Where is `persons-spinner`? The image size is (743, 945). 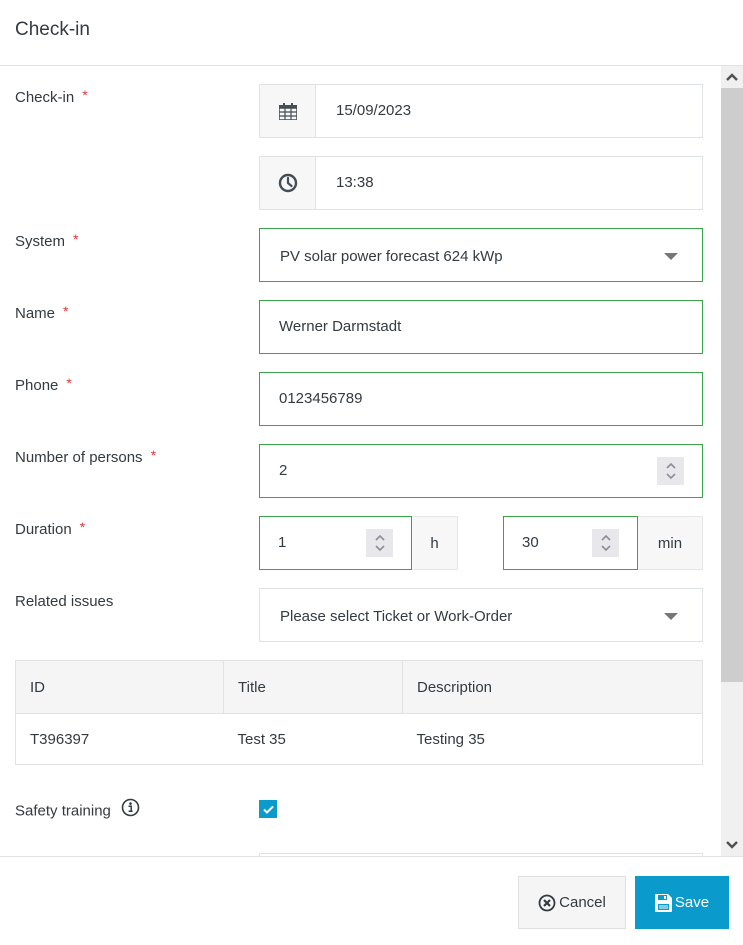
persons-spinner is located at coordinates (670, 471).